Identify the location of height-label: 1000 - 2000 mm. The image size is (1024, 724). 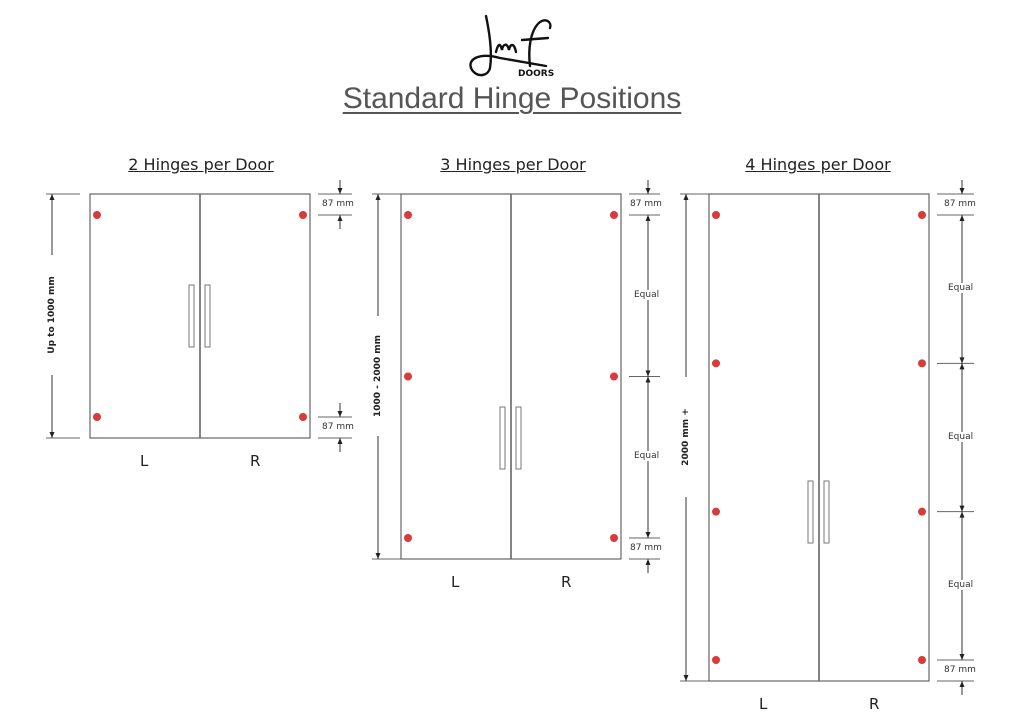
(378, 375).